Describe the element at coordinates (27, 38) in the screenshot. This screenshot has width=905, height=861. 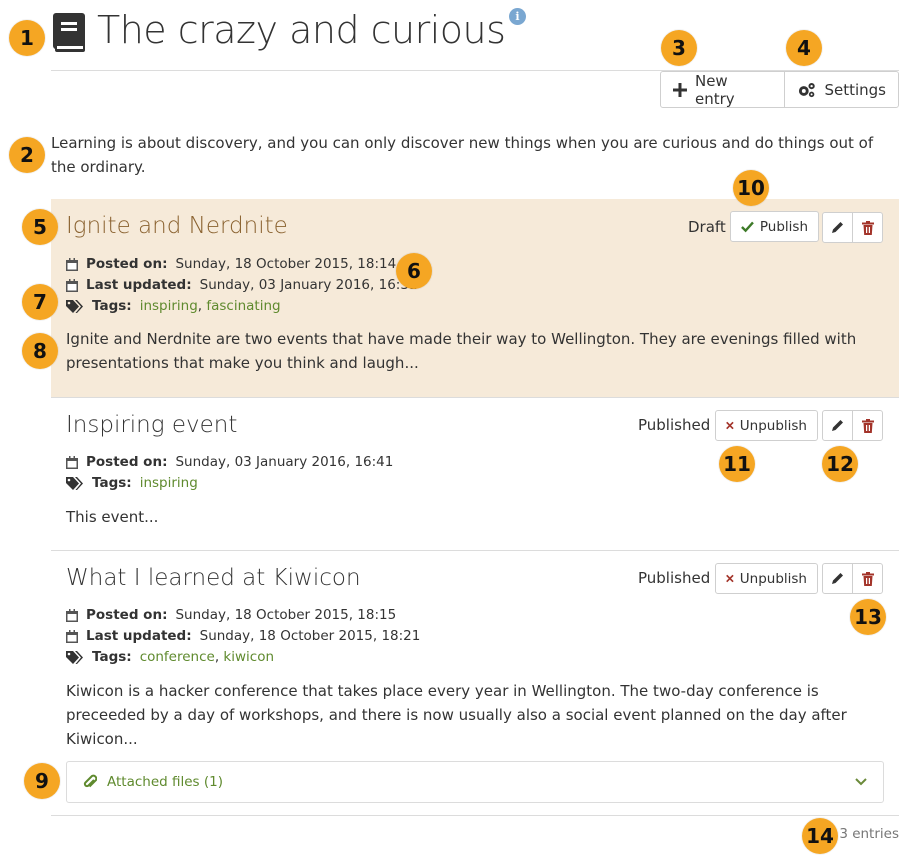
I see `callout-1: 1` at that location.